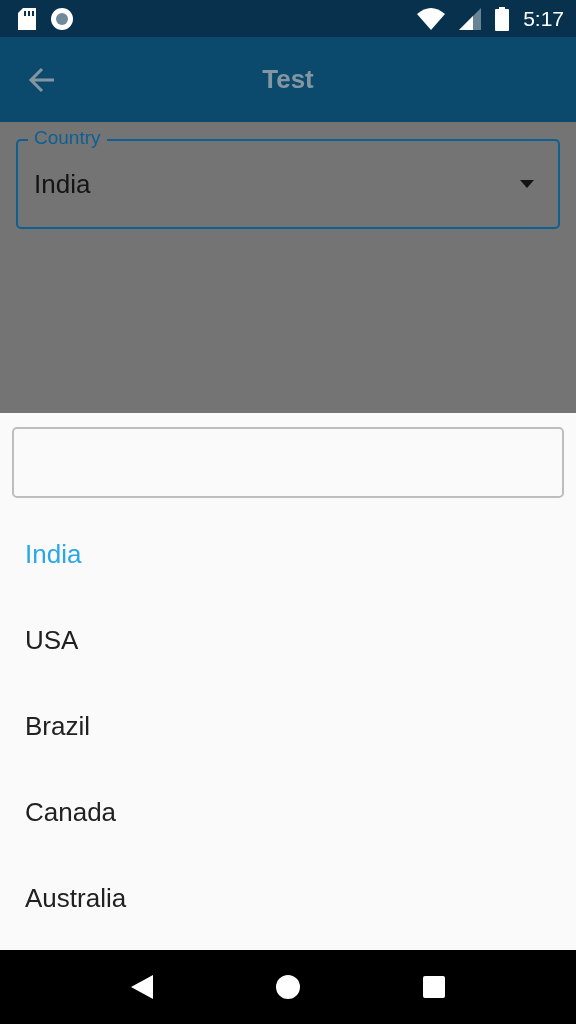 The height and width of the screenshot is (1024, 576). Describe the element at coordinates (288, 640) in the screenshot. I see `country-option: USA` at that location.